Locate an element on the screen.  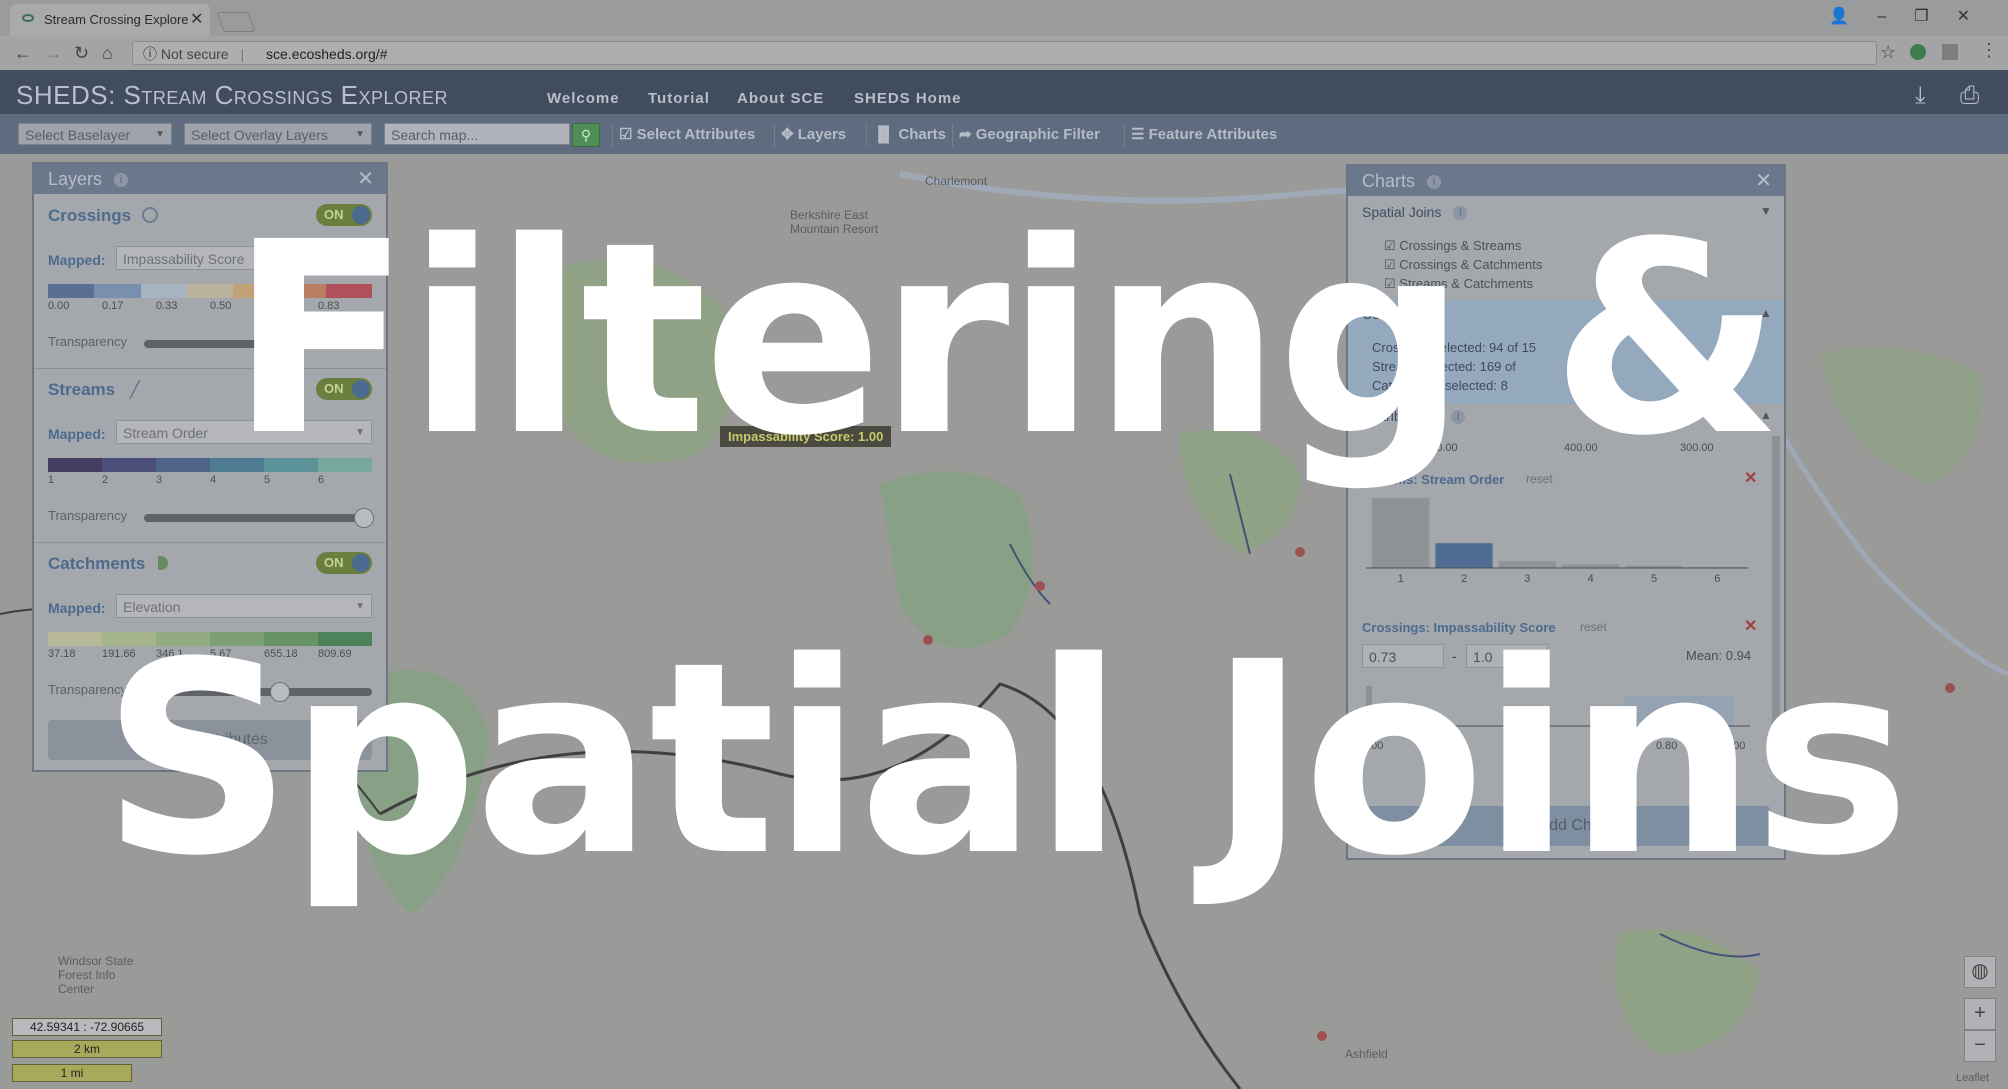
nav-about: About SCE is located at coordinates (780, 98).